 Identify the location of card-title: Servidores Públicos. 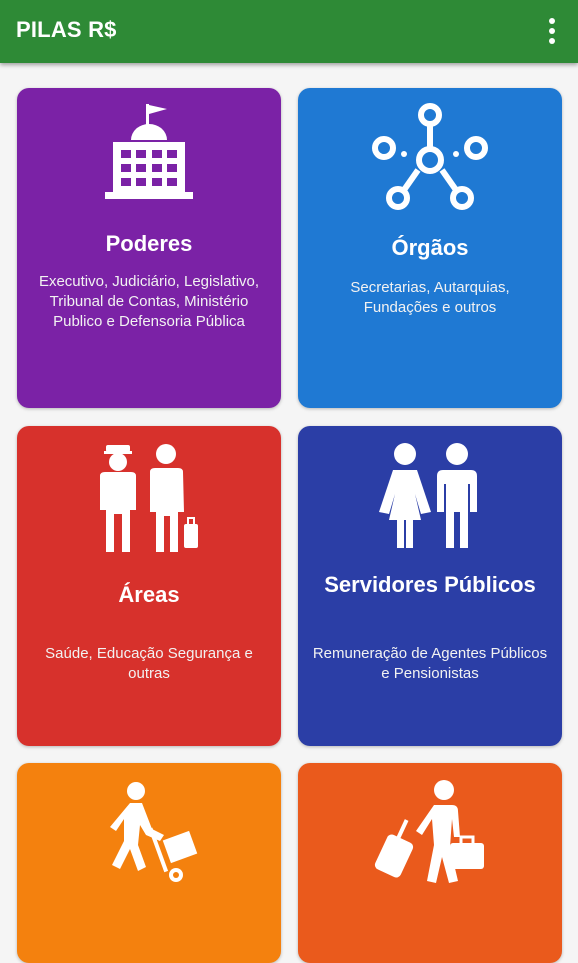
(430, 584).